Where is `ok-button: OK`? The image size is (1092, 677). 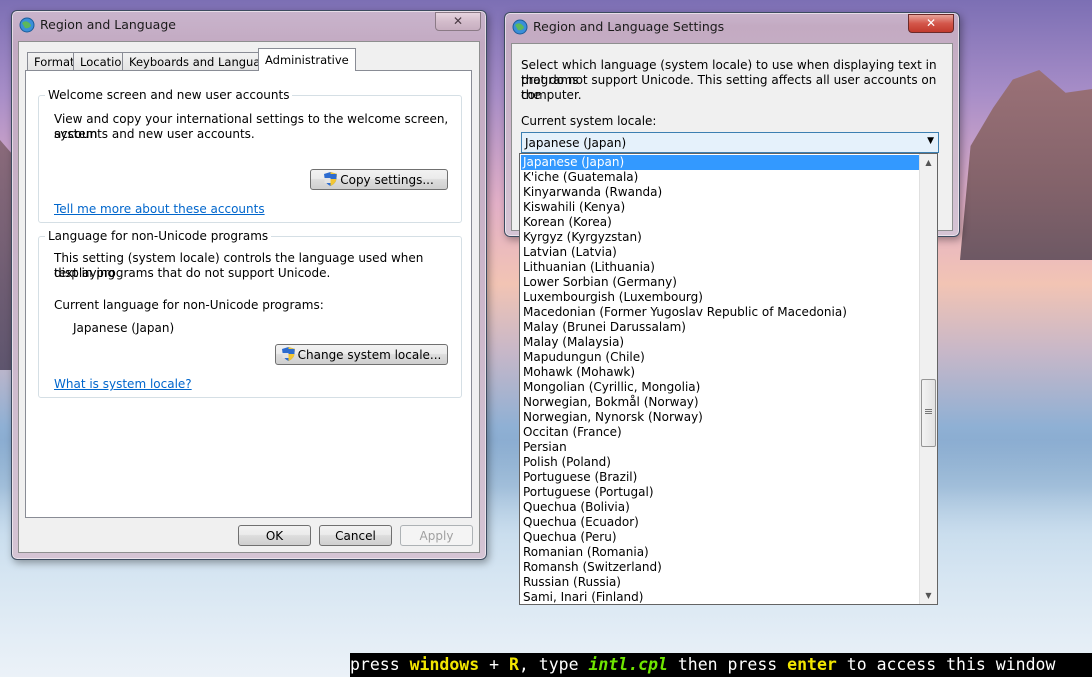
ok-button: OK is located at coordinates (274, 535).